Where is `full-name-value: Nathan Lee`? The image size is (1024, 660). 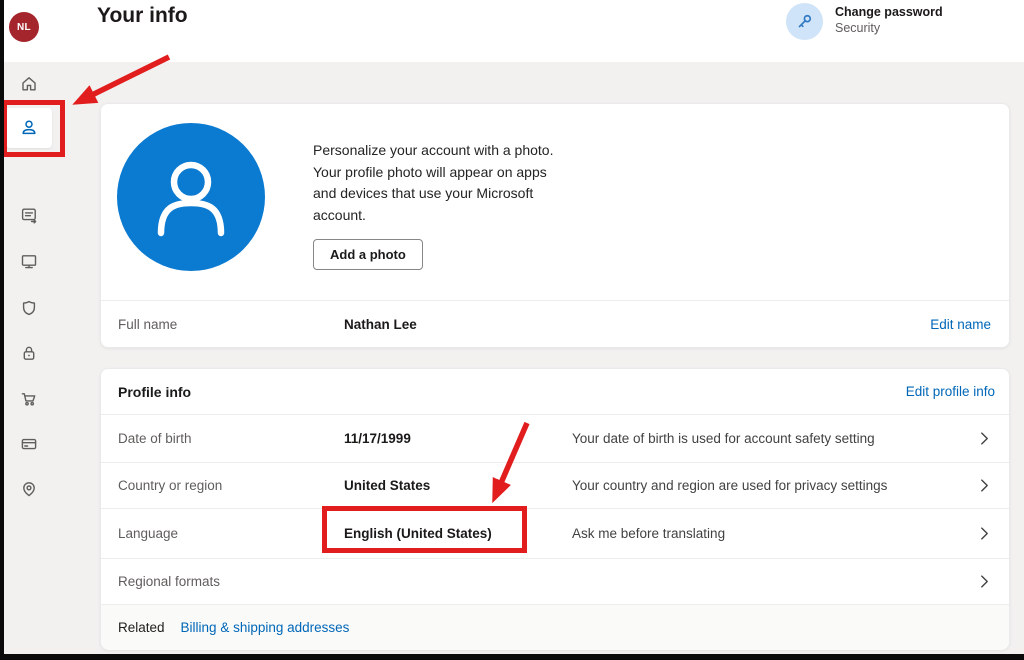
full-name-value: Nathan Lee is located at coordinates (380, 324).